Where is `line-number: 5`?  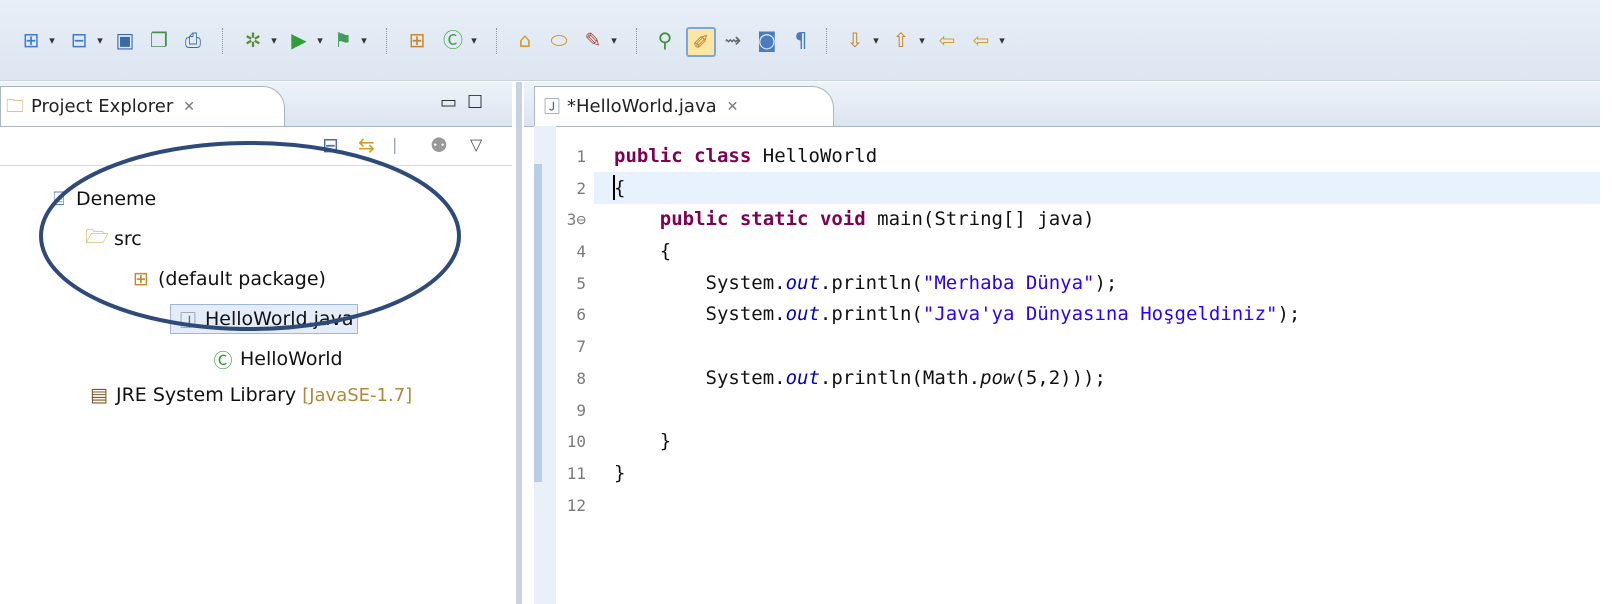 line-number: 5 is located at coordinates (581, 283).